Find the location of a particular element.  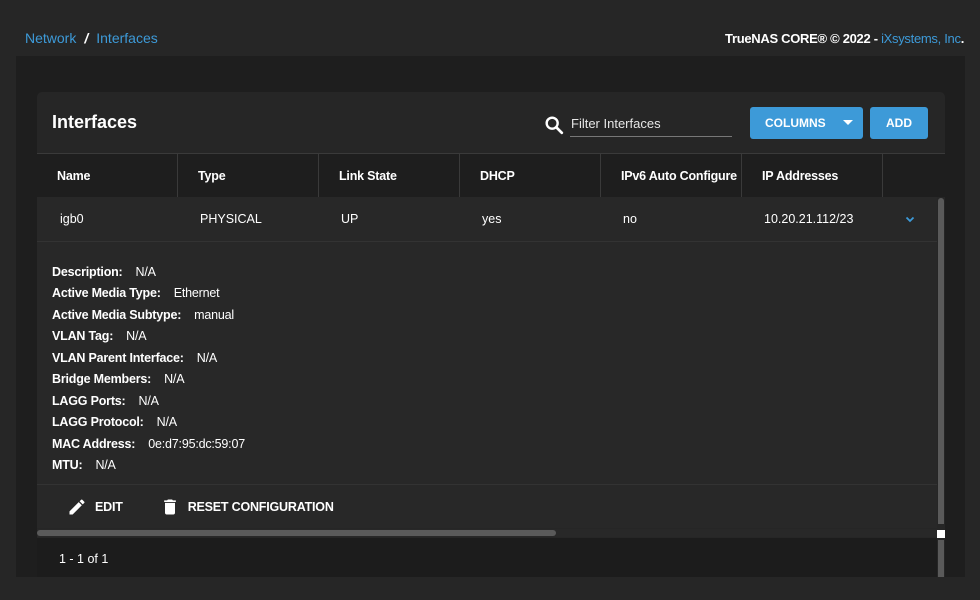

vertical-scrollbar-thumb is located at coordinates (941, 361).